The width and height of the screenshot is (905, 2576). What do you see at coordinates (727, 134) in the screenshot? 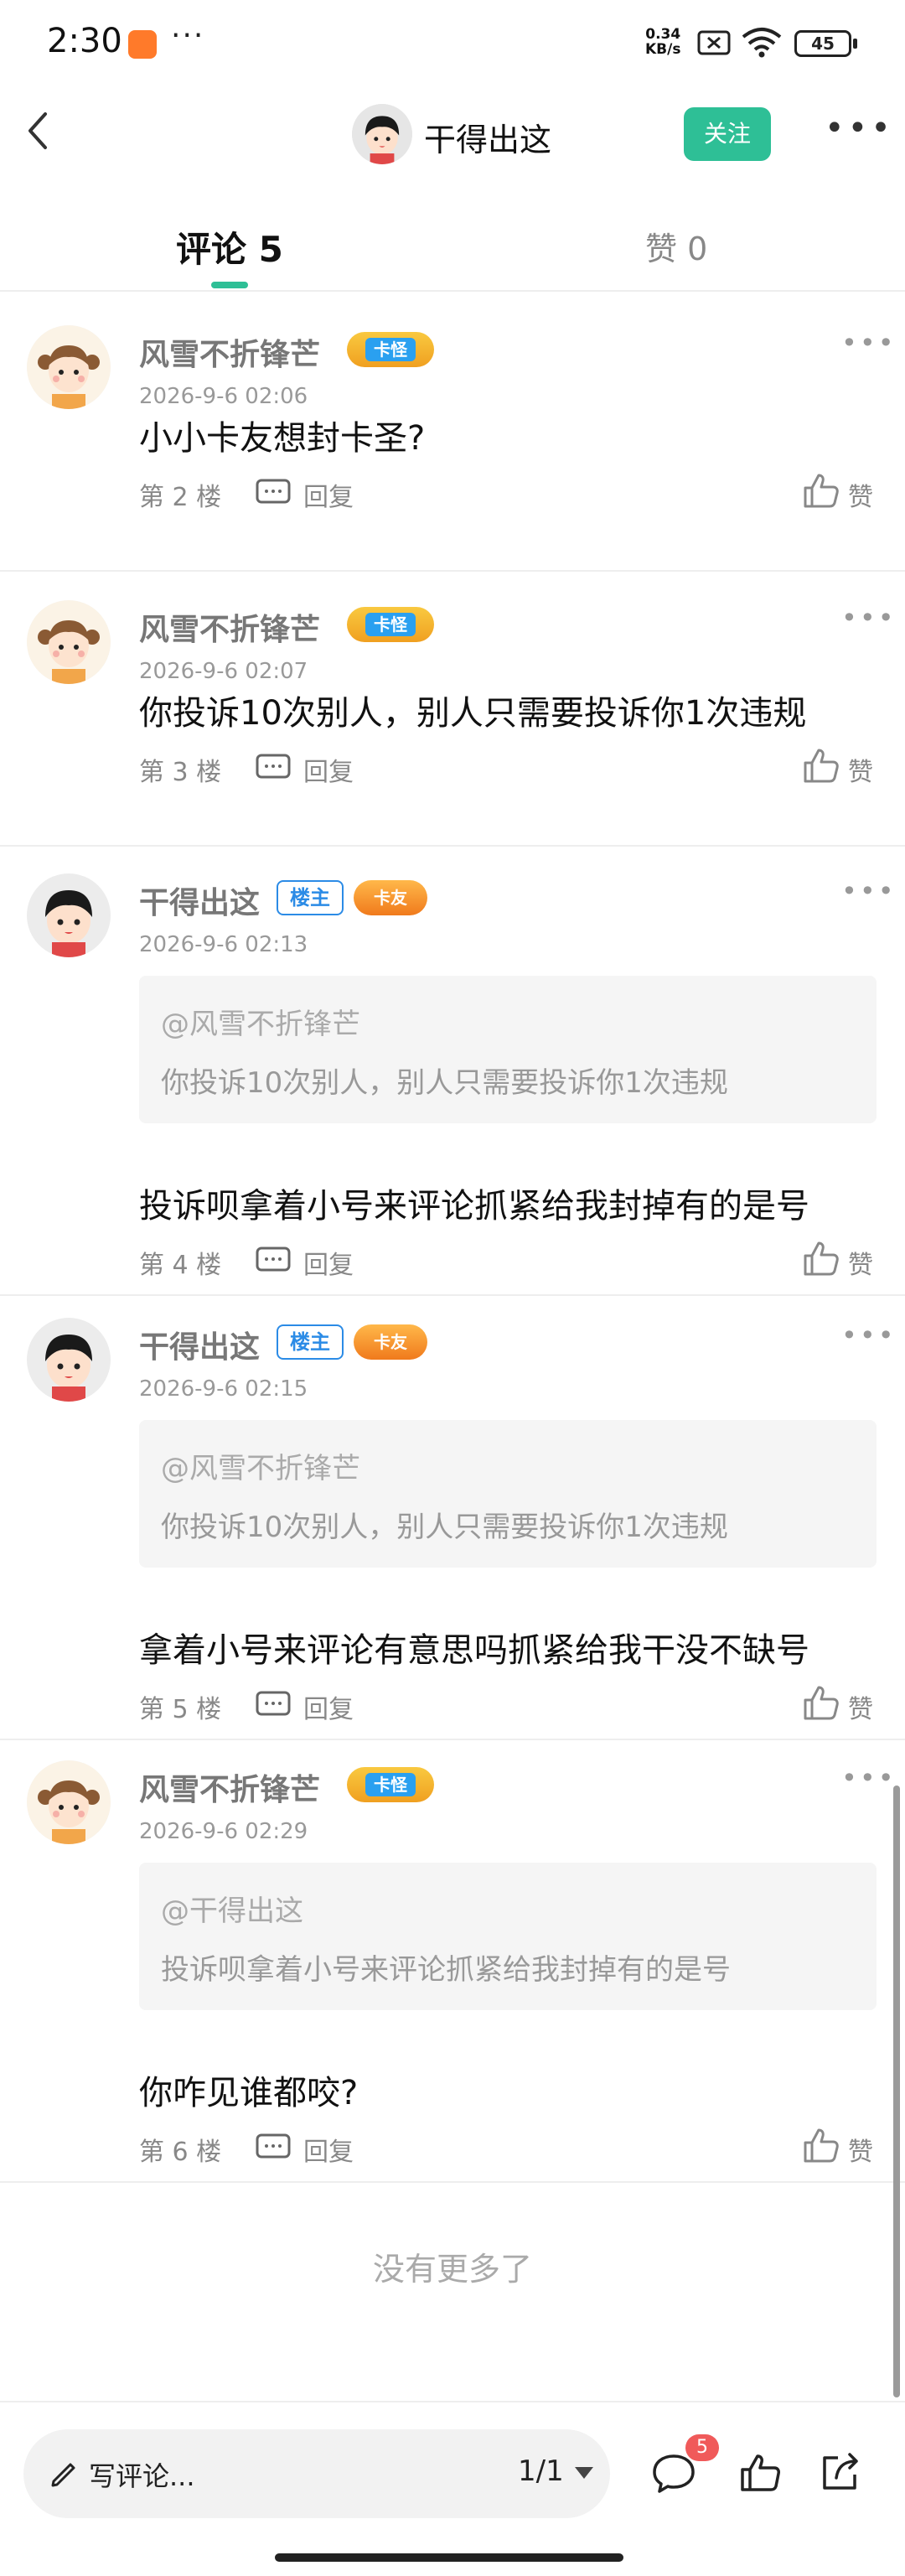
I see `follow-button: 关注` at bounding box center [727, 134].